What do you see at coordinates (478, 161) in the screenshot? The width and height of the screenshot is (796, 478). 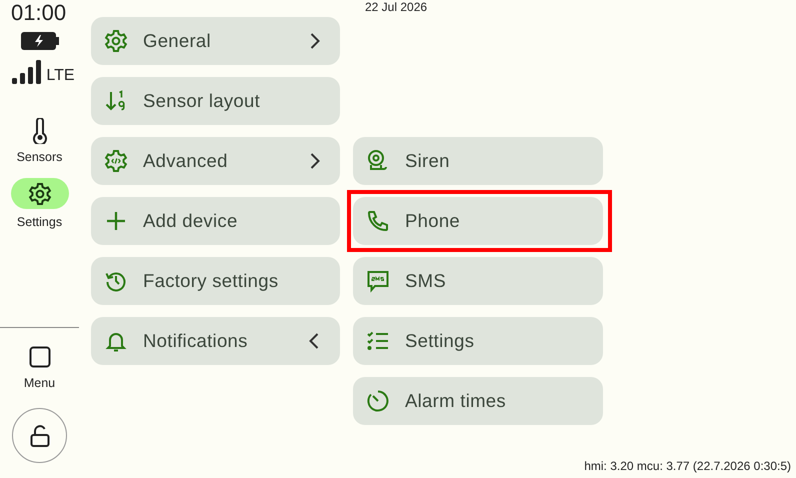 I see `option-button: Siren` at bounding box center [478, 161].